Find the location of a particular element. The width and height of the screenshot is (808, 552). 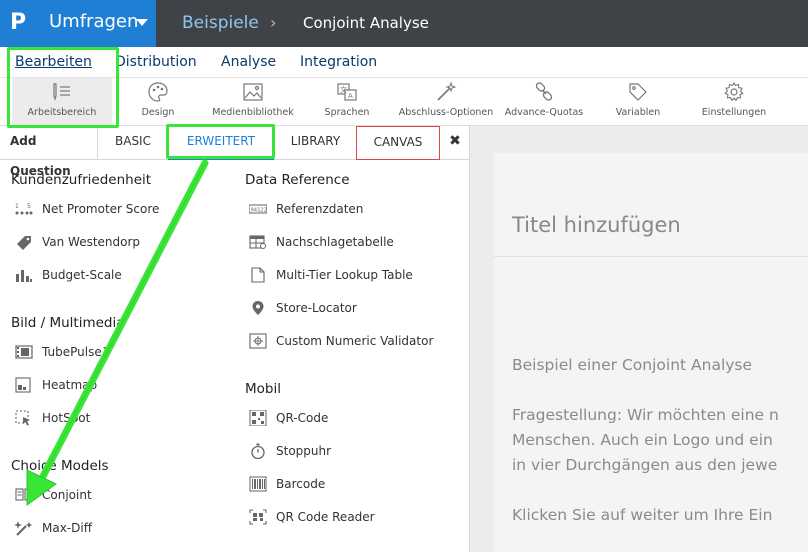

toolbar-label: Sprachen is located at coordinates (347, 112).